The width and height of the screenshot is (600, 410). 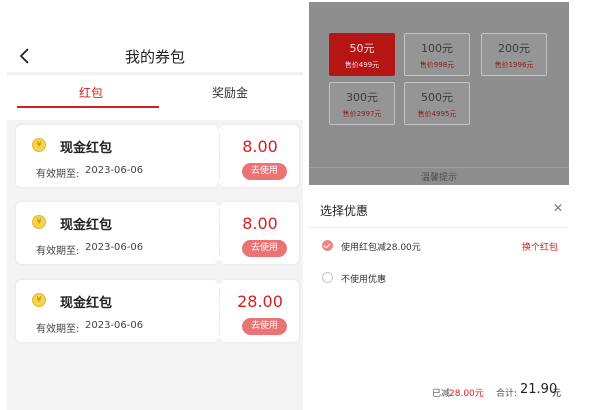 What do you see at coordinates (88, 107) in the screenshot?
I see `active-tab-indicator` at bounding box center [88, 107].